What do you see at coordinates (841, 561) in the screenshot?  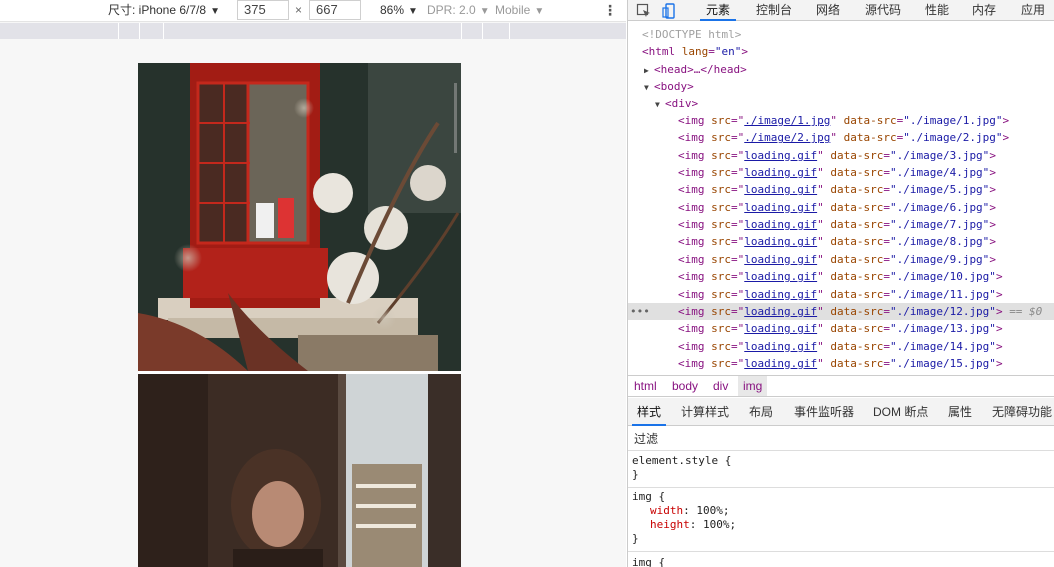 I see `img-rule-2: img {` at bounding box center [841, 561].